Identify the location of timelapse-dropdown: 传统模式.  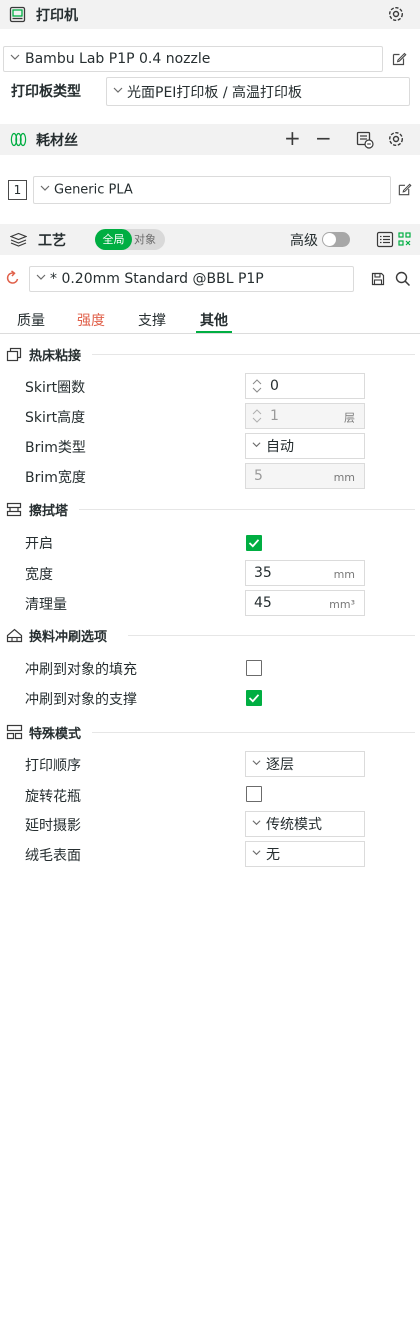
(305, 824).